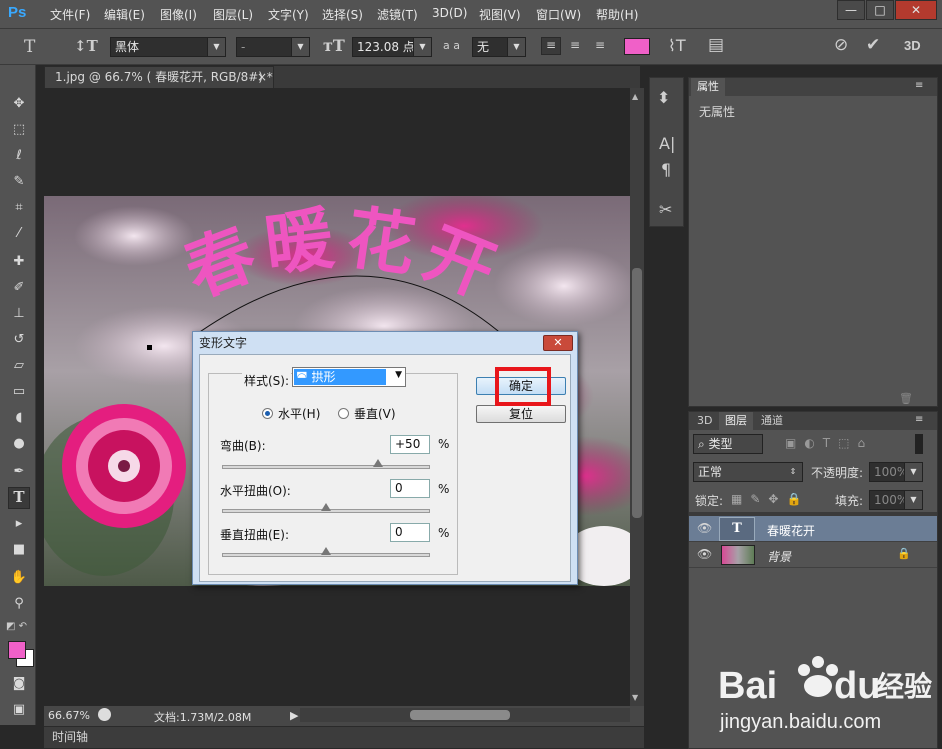  What do you see at coordinates (736, 421) in the screenshot?
I see `tab-layers: 图层` at bounding box center [736, 421].